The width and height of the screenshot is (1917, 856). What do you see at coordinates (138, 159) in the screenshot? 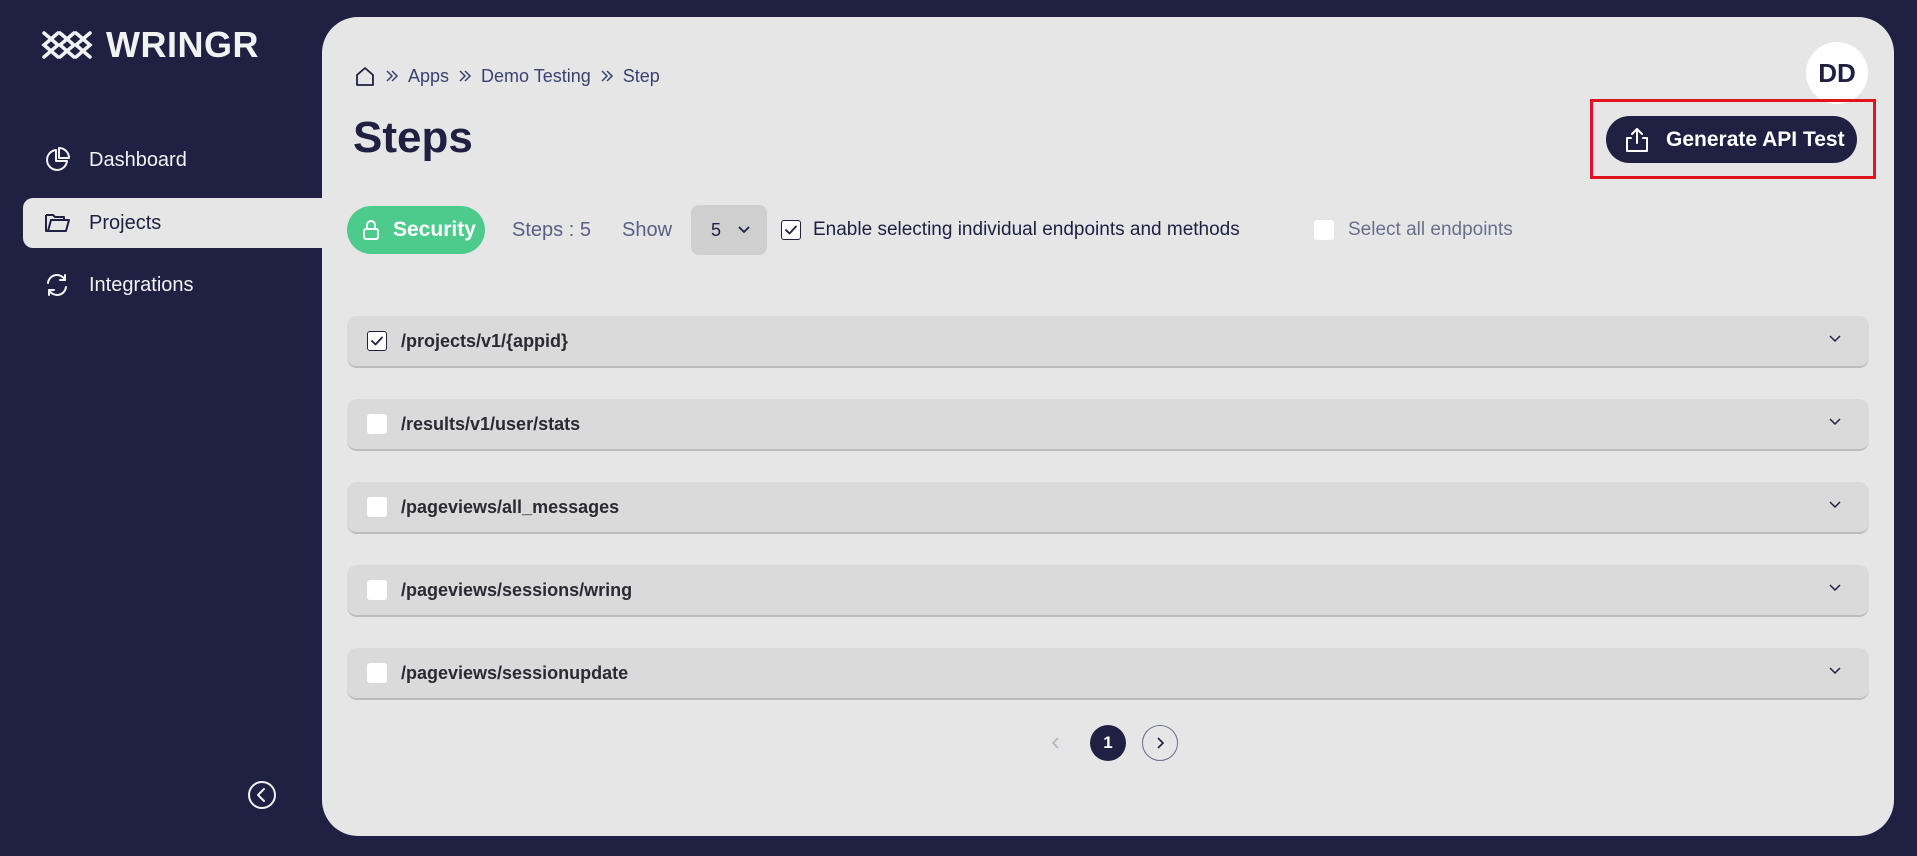
I see `sidebar-item-label: Dashboard` at bounding box center [138, 159].